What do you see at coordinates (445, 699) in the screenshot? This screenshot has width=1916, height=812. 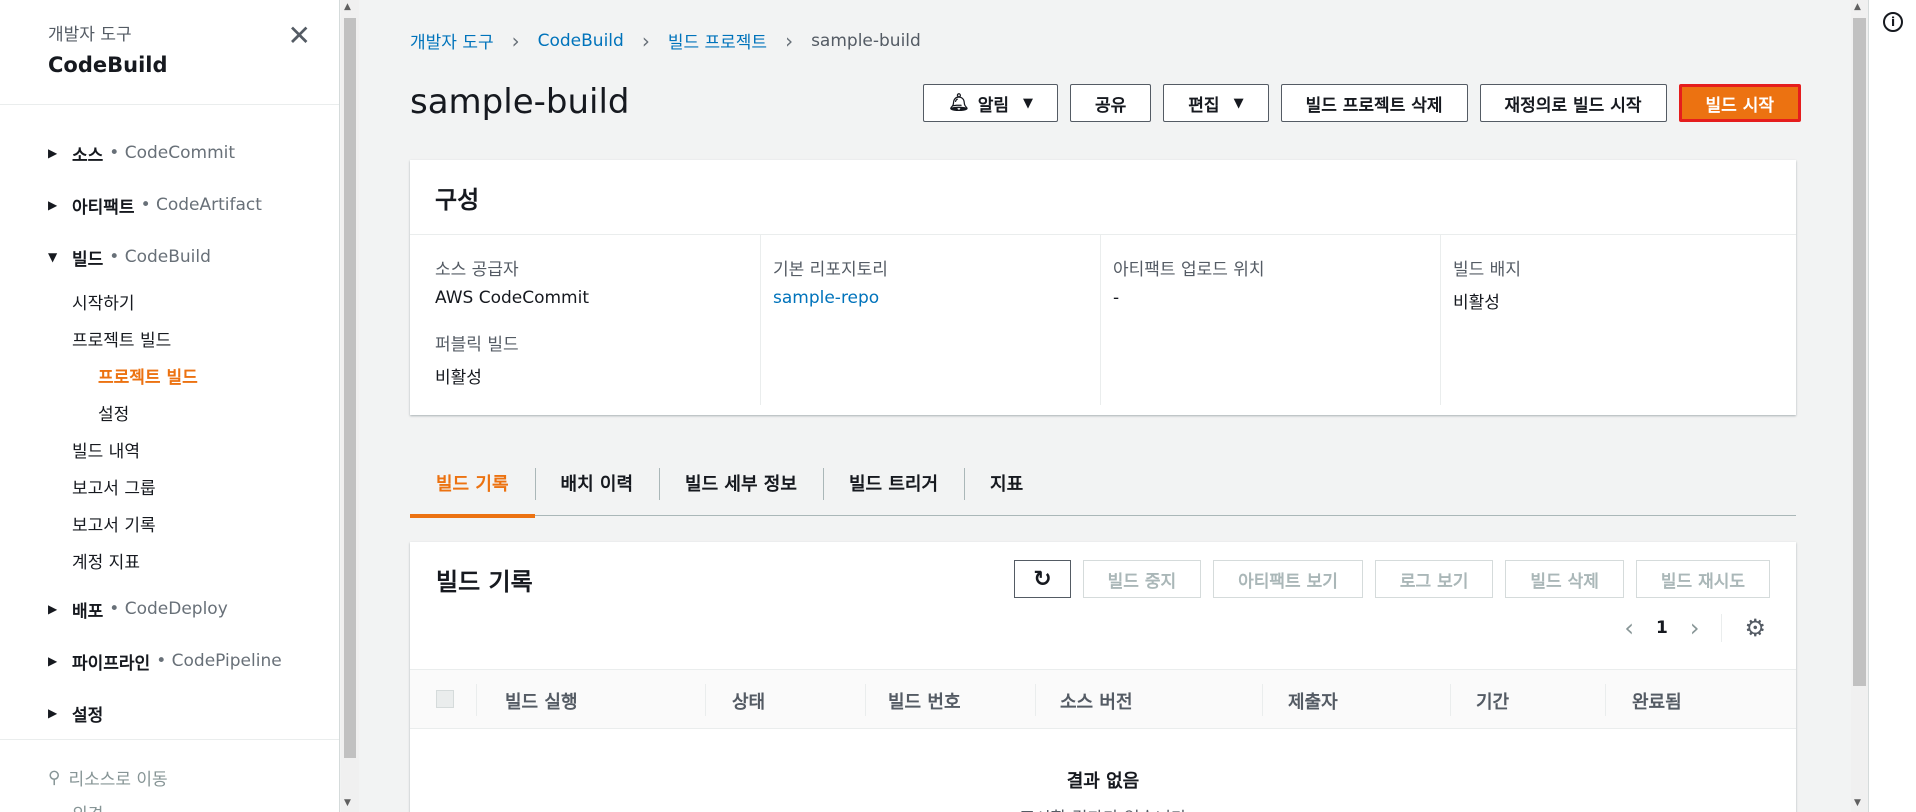 I see `select-all-checkbox` at bounding box center [445, 699].